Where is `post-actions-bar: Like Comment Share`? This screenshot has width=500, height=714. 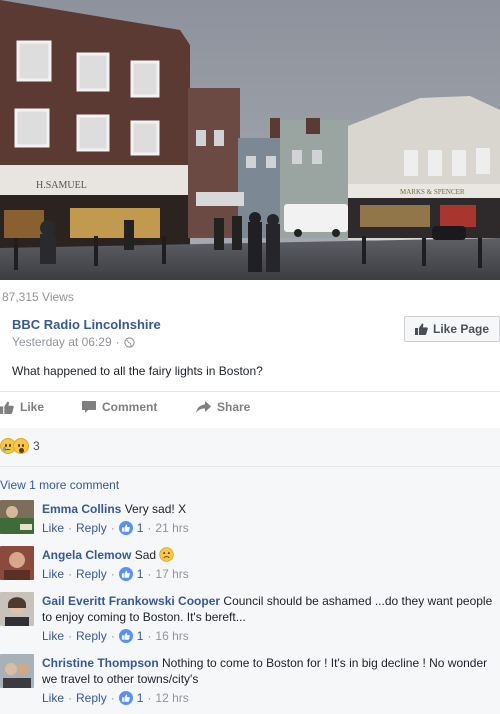
post-actions-bar: Like Comment Share is located at coordinates (250, 409).